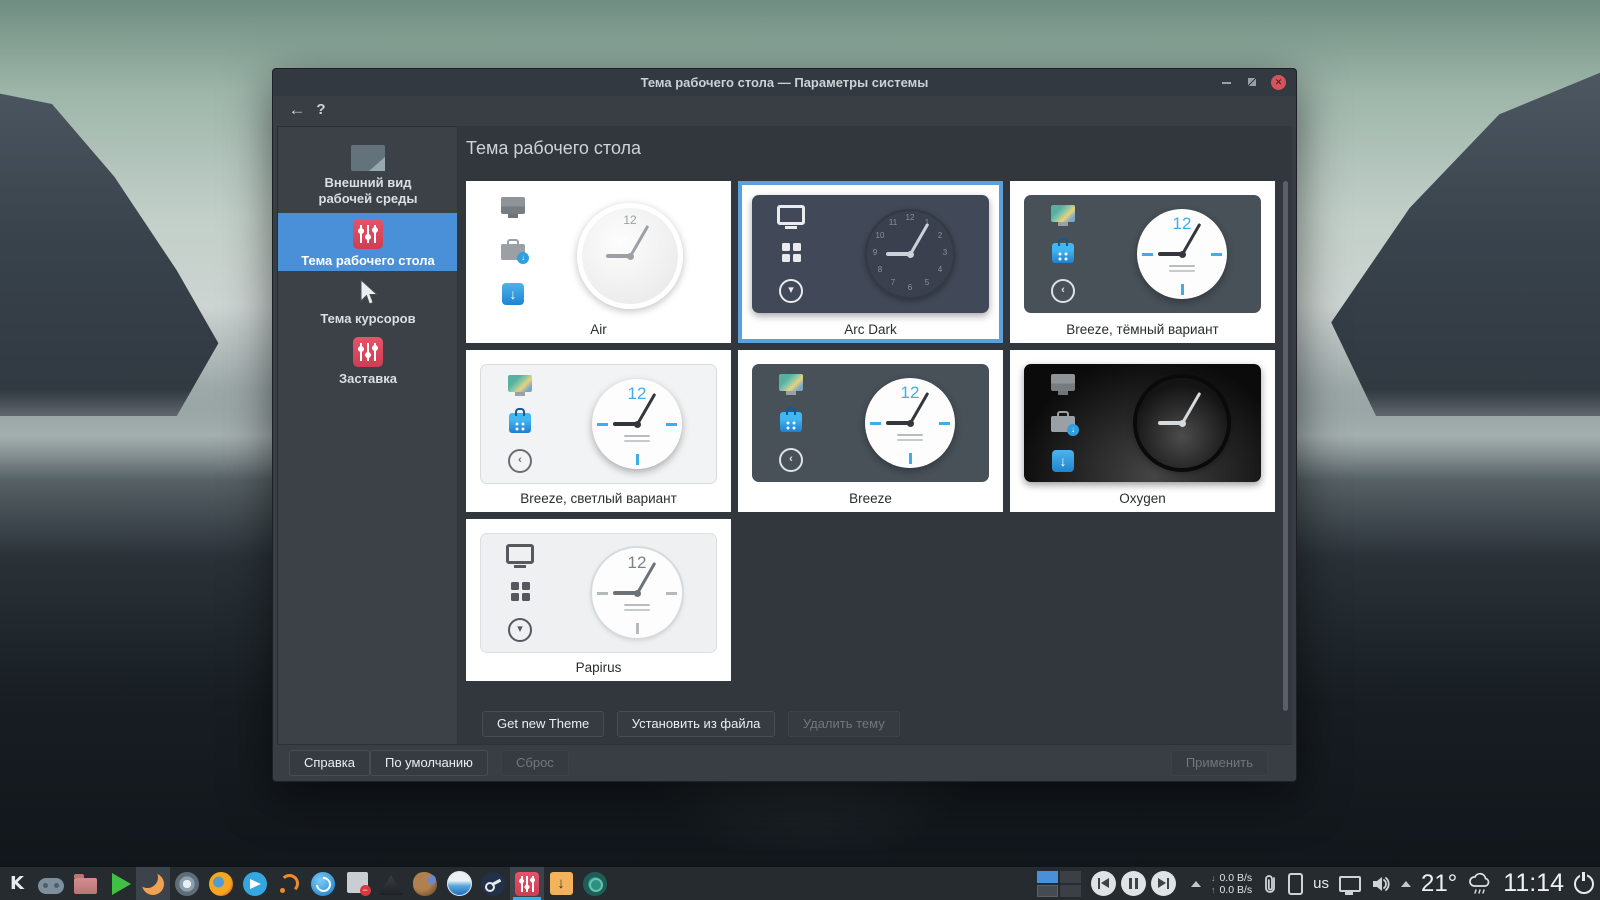 The image size is (1600, 900). I want to click on taskbar-crescent-app, so click(153, 883).